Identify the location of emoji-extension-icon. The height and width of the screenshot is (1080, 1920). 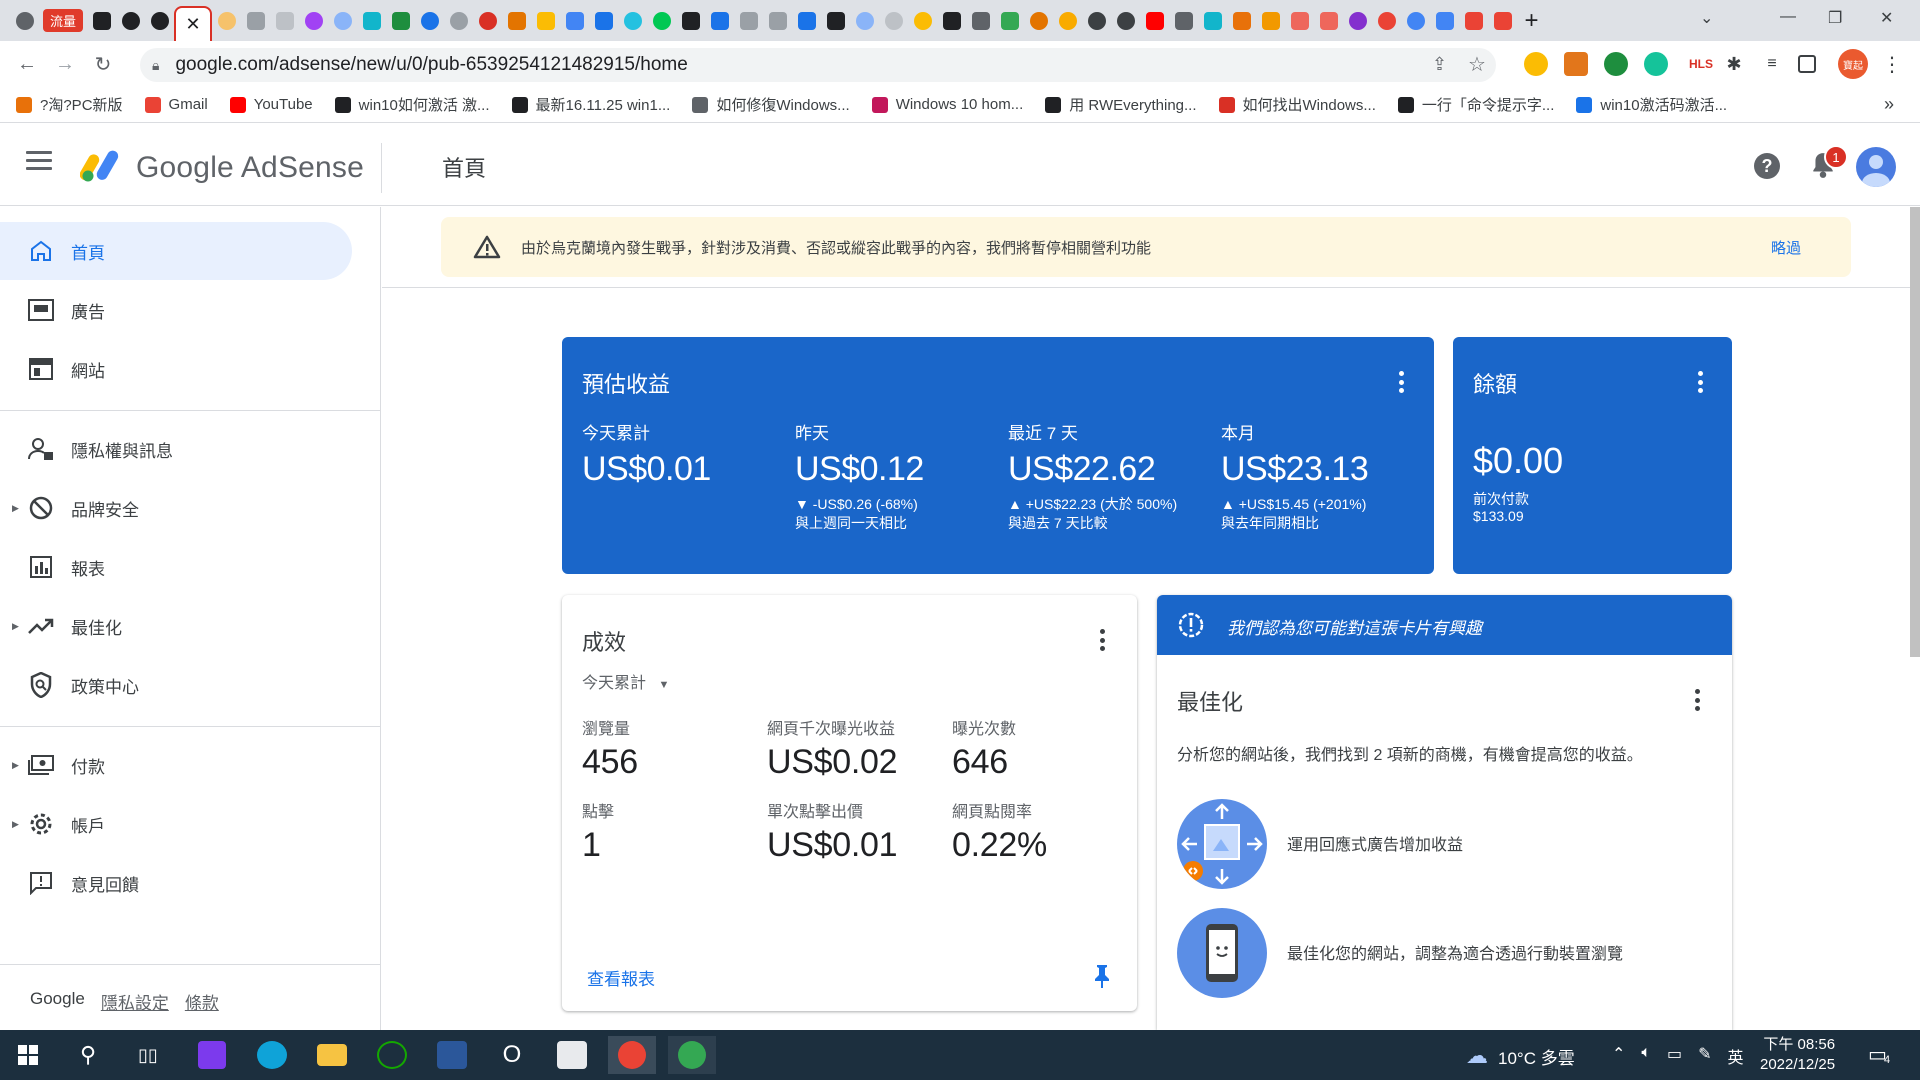
(1536, 64).